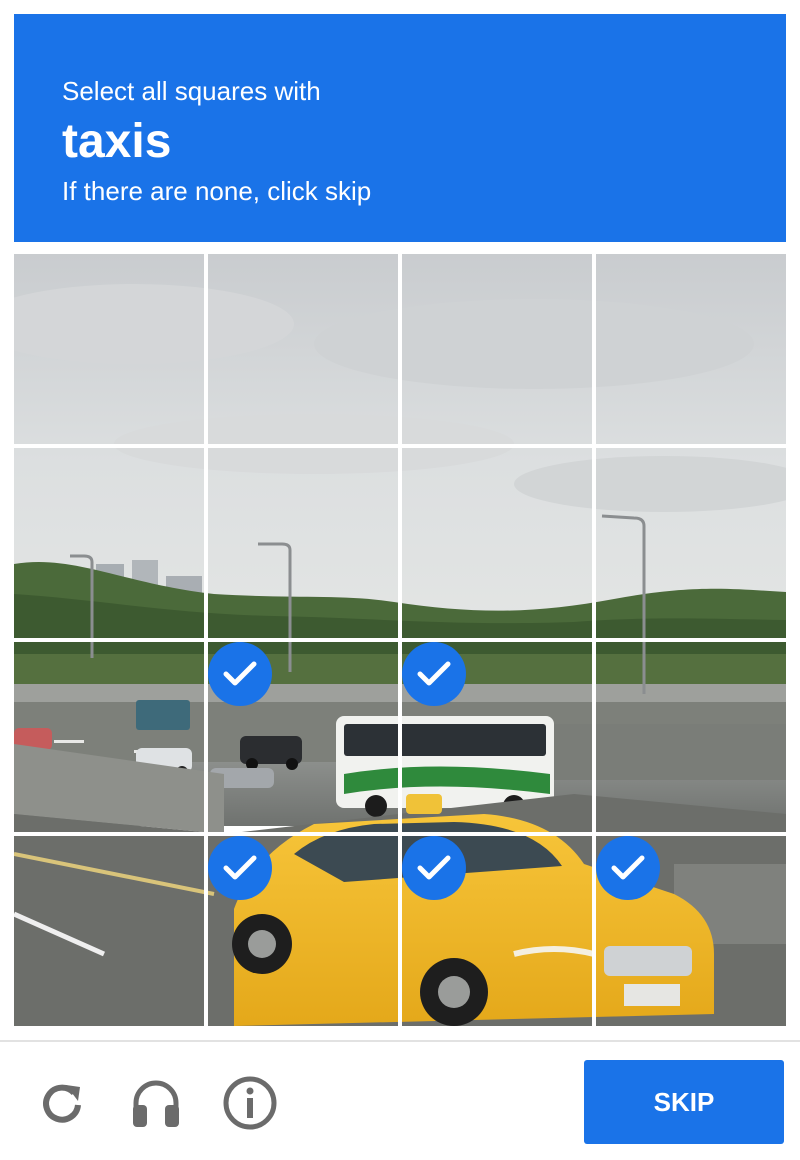 The height and width of the screenshot is (1160, 800). Describe the element at coordinates (250, 1103) in the screenshot. I see `info-icon` at that location.